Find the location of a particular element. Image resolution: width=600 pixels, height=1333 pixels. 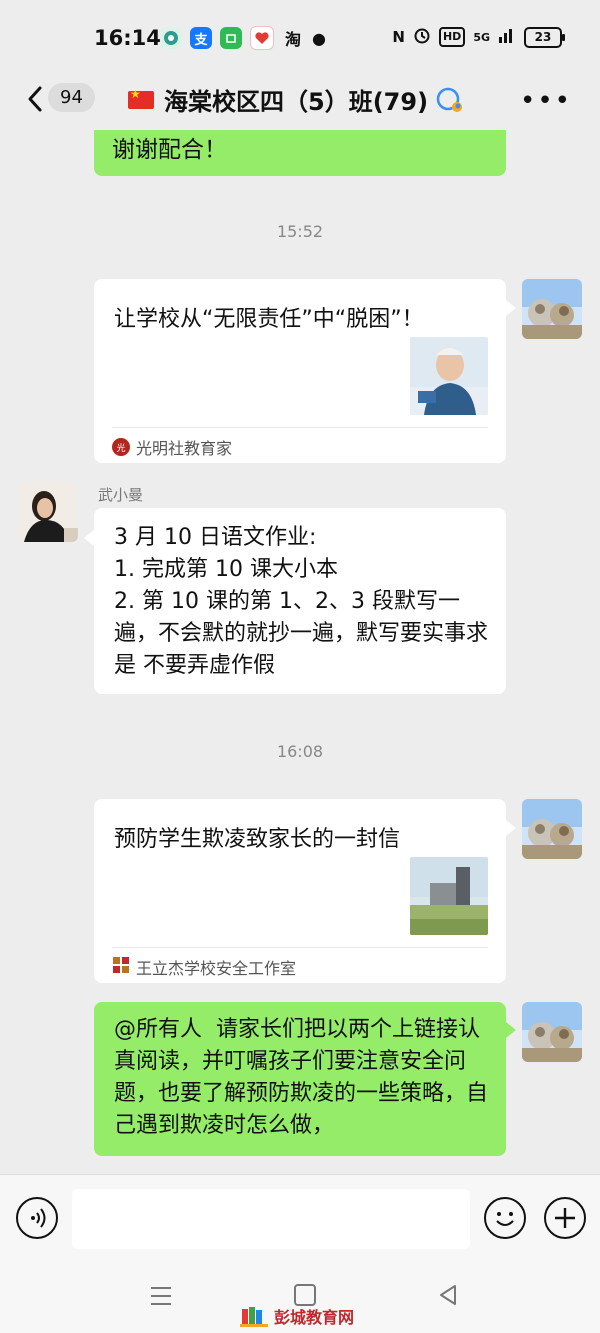

system-back-icon is located at coordinates (448, 1295).